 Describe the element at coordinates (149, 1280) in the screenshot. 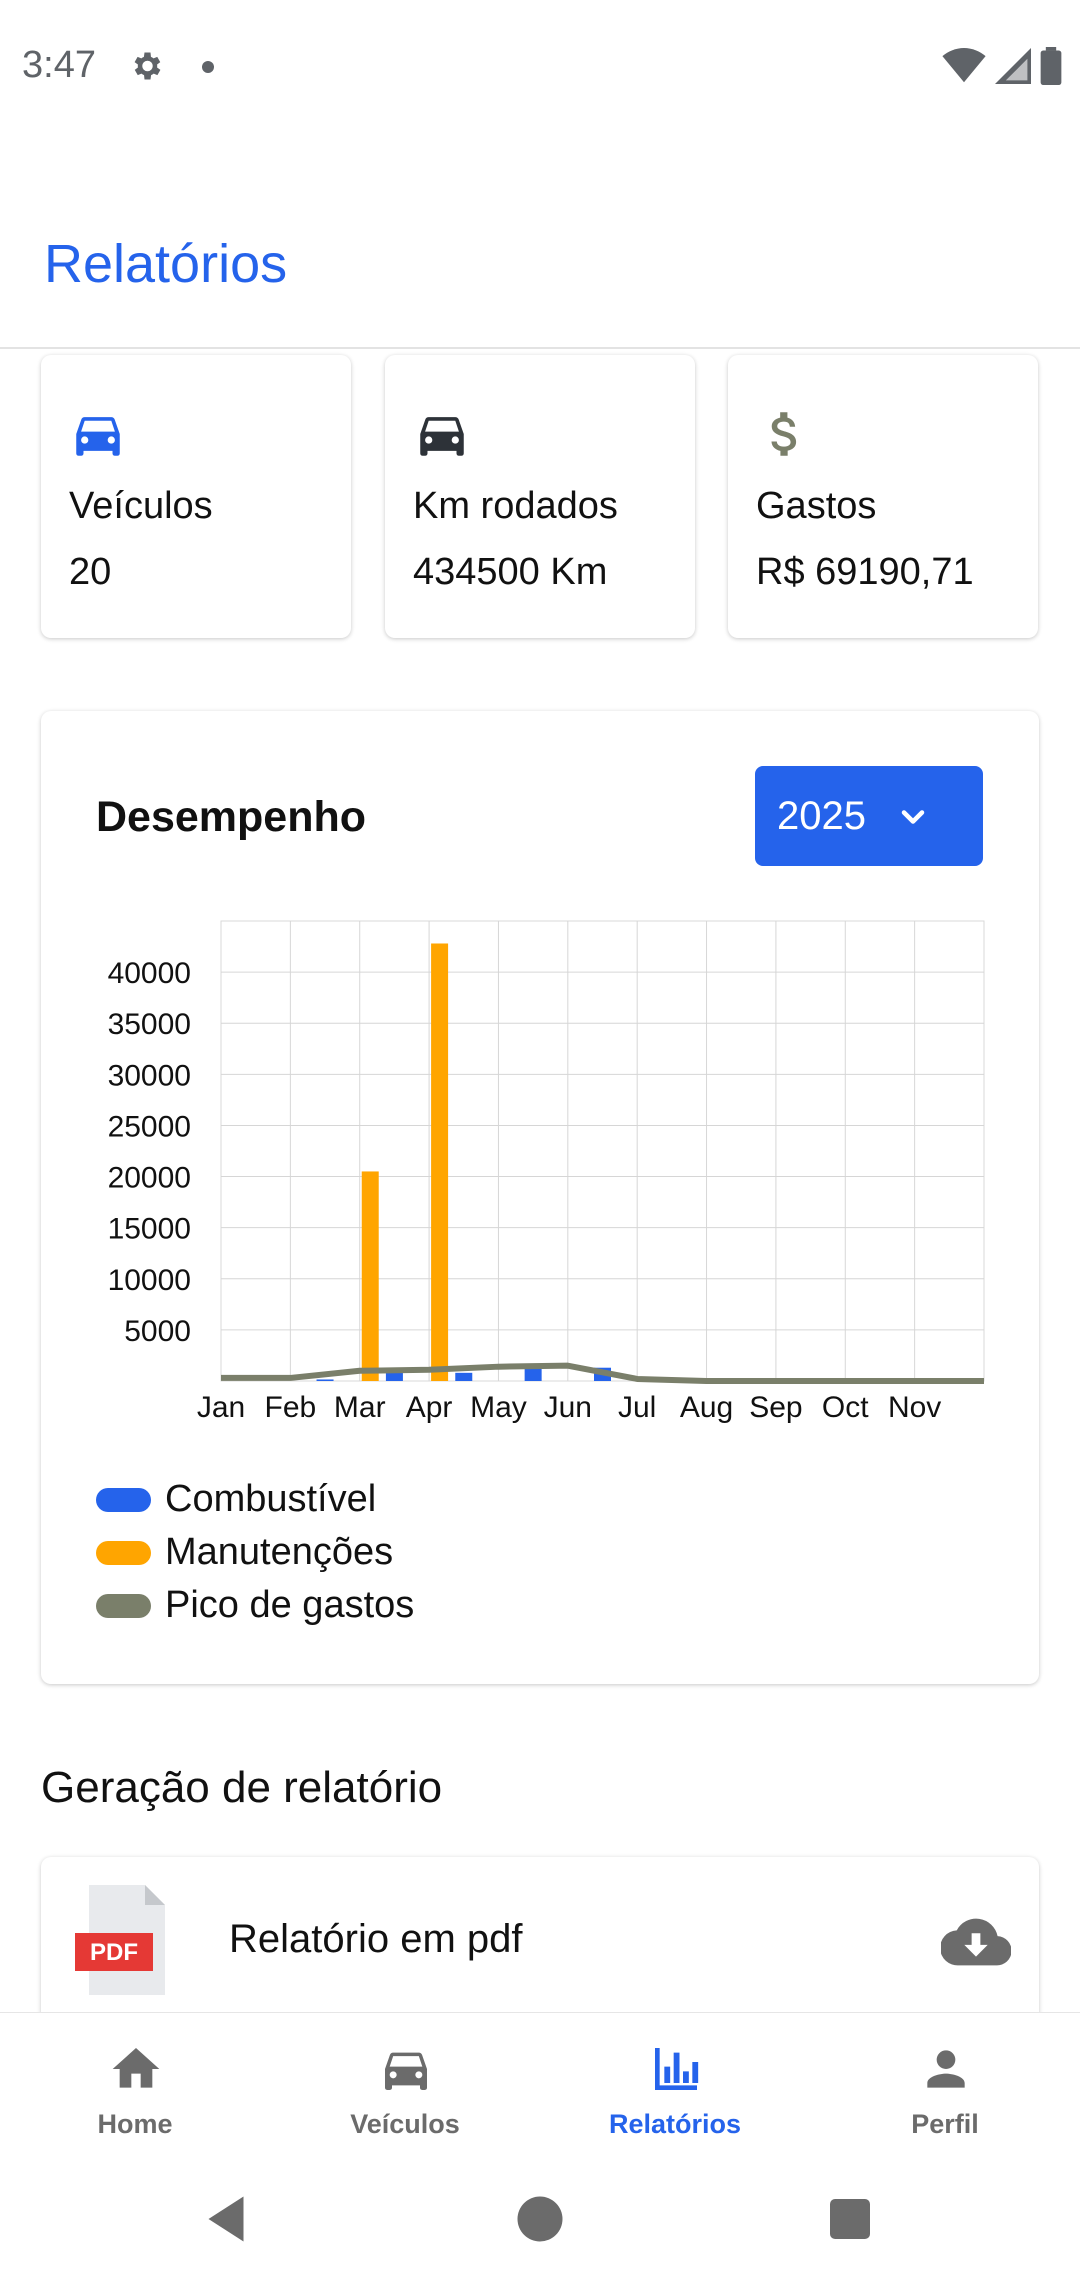

I see `y-tick-label: 10000` at that location.